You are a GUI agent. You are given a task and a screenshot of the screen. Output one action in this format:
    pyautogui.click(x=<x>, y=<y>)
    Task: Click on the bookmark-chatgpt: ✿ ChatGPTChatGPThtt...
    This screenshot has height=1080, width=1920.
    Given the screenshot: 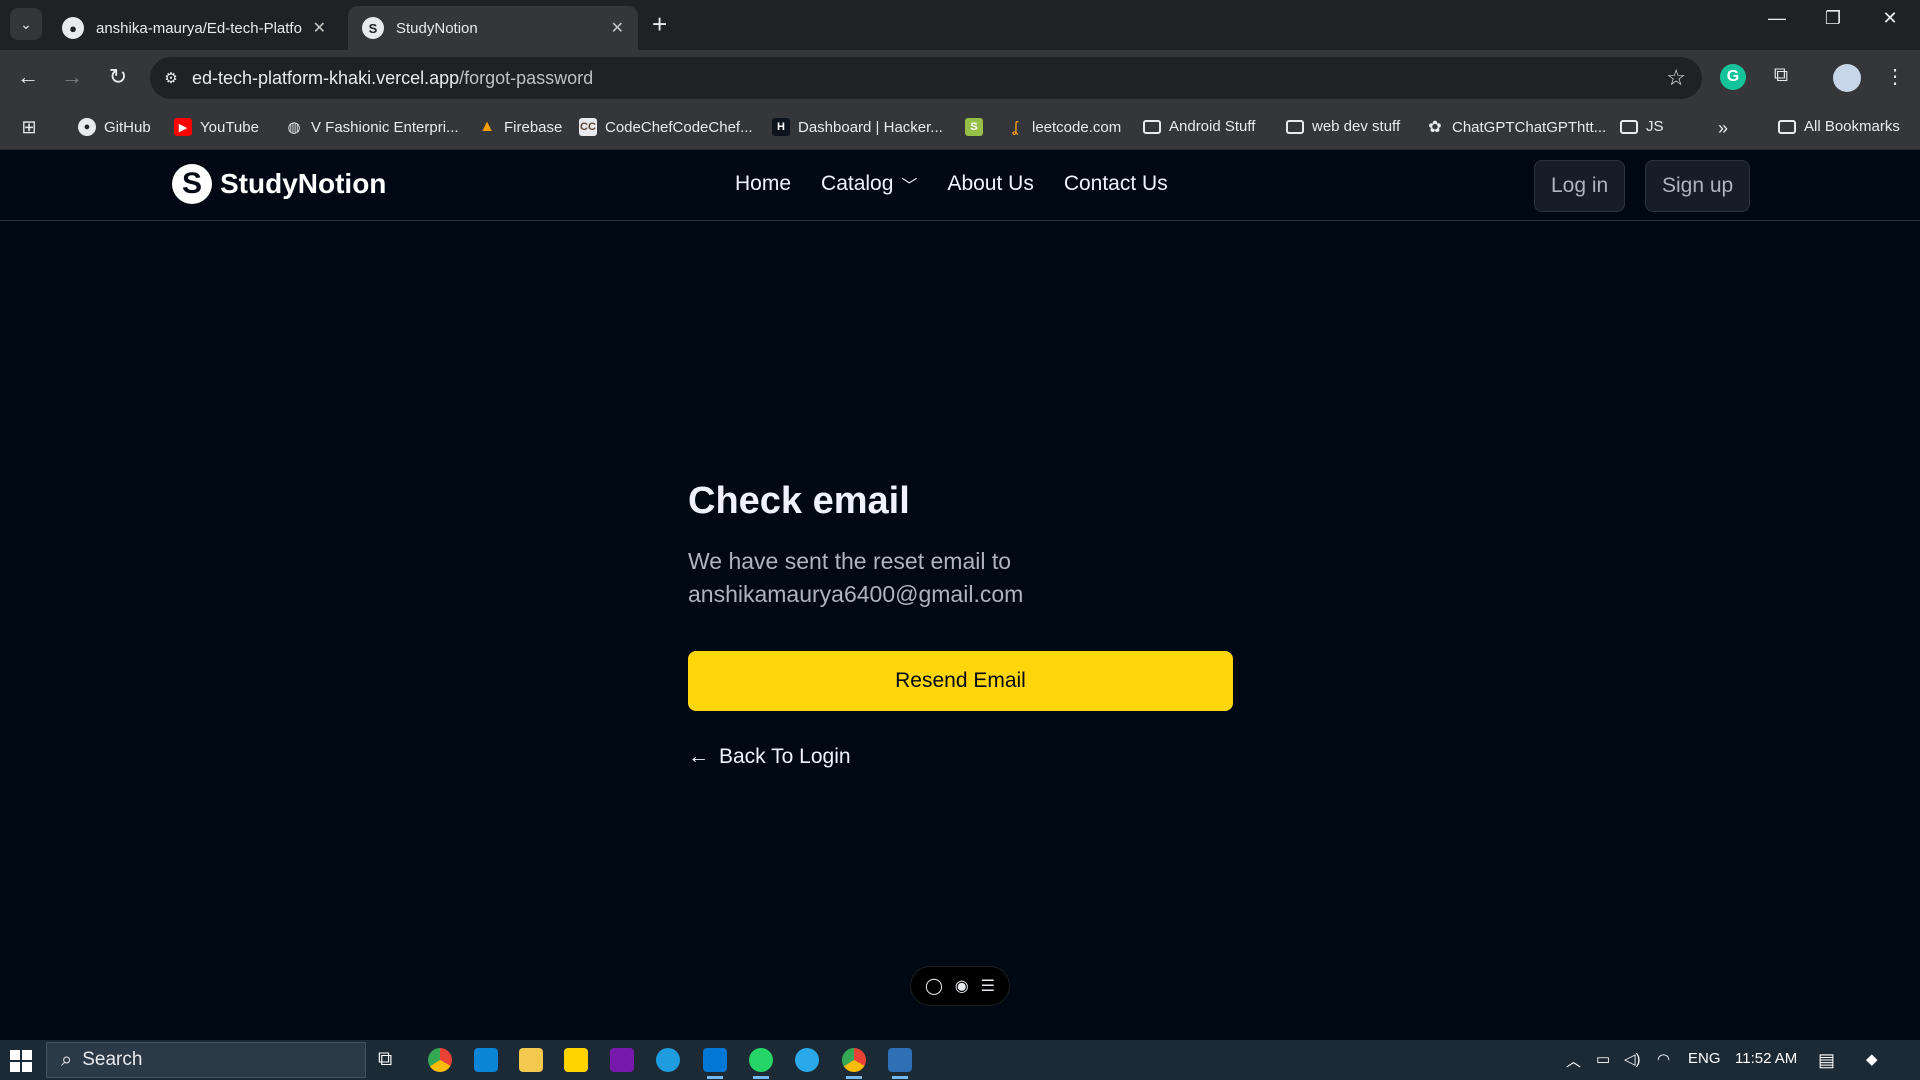 What is the action you would take?
    pyautogui.click(x=1516, y=127)
    